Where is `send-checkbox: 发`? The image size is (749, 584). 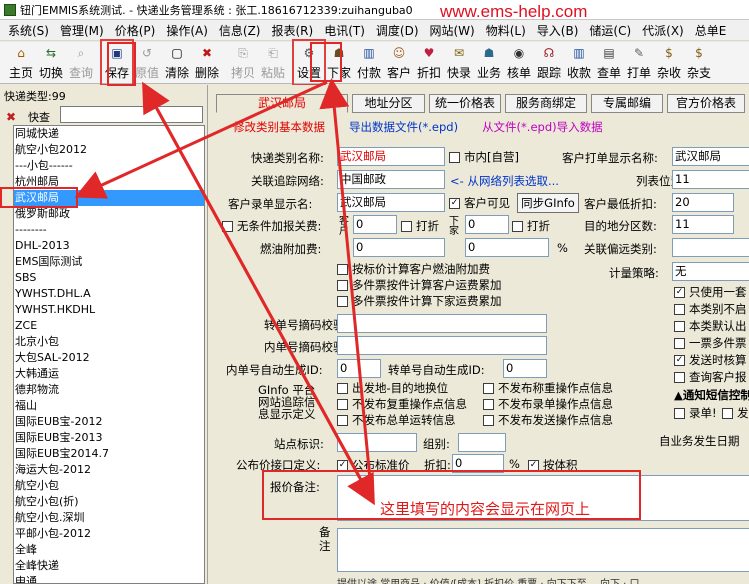
send-checkbox: 发 is located at coordinates (735, 413).